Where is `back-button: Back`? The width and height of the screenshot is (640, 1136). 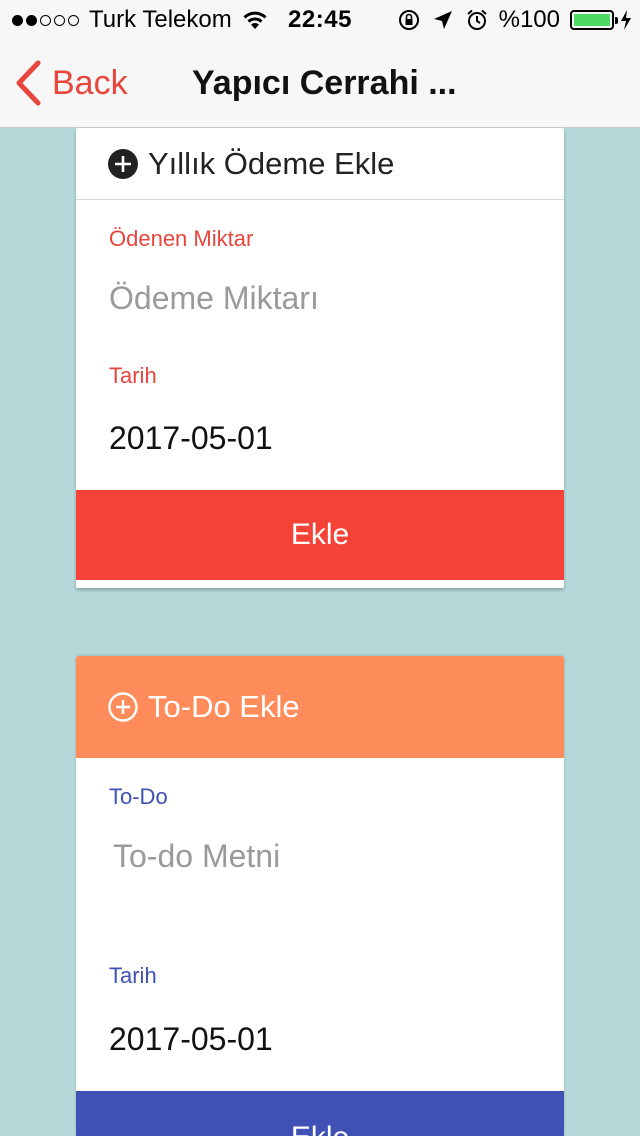
back-button: Back is located at coordinates (71, 83).